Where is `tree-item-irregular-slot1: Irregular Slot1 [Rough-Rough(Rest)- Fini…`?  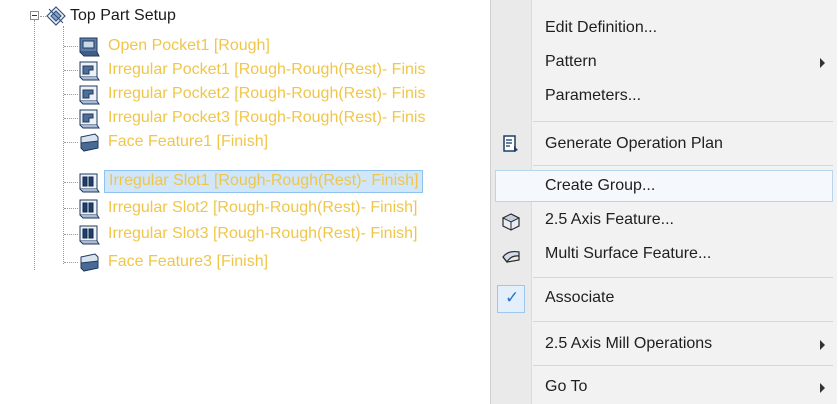 tree-item-irregular-slot1: Irregular Slot1 [Rough-Rough(Rest)- Fini… is located at coordinates (243, 182).